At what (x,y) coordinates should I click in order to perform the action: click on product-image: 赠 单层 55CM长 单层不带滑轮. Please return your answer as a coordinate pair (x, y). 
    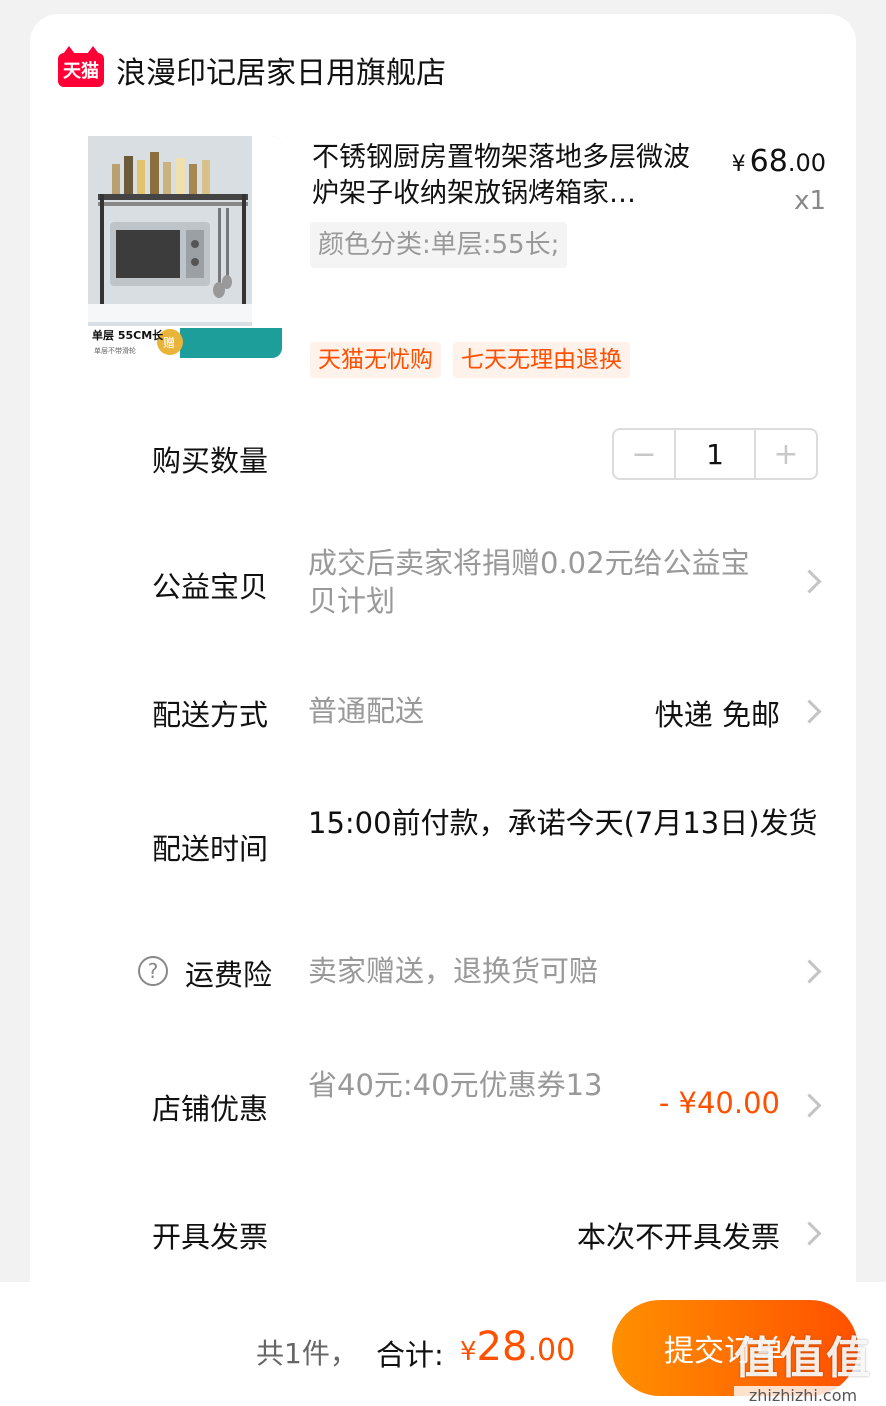
    Looking at the image, I should click on (170, 247).